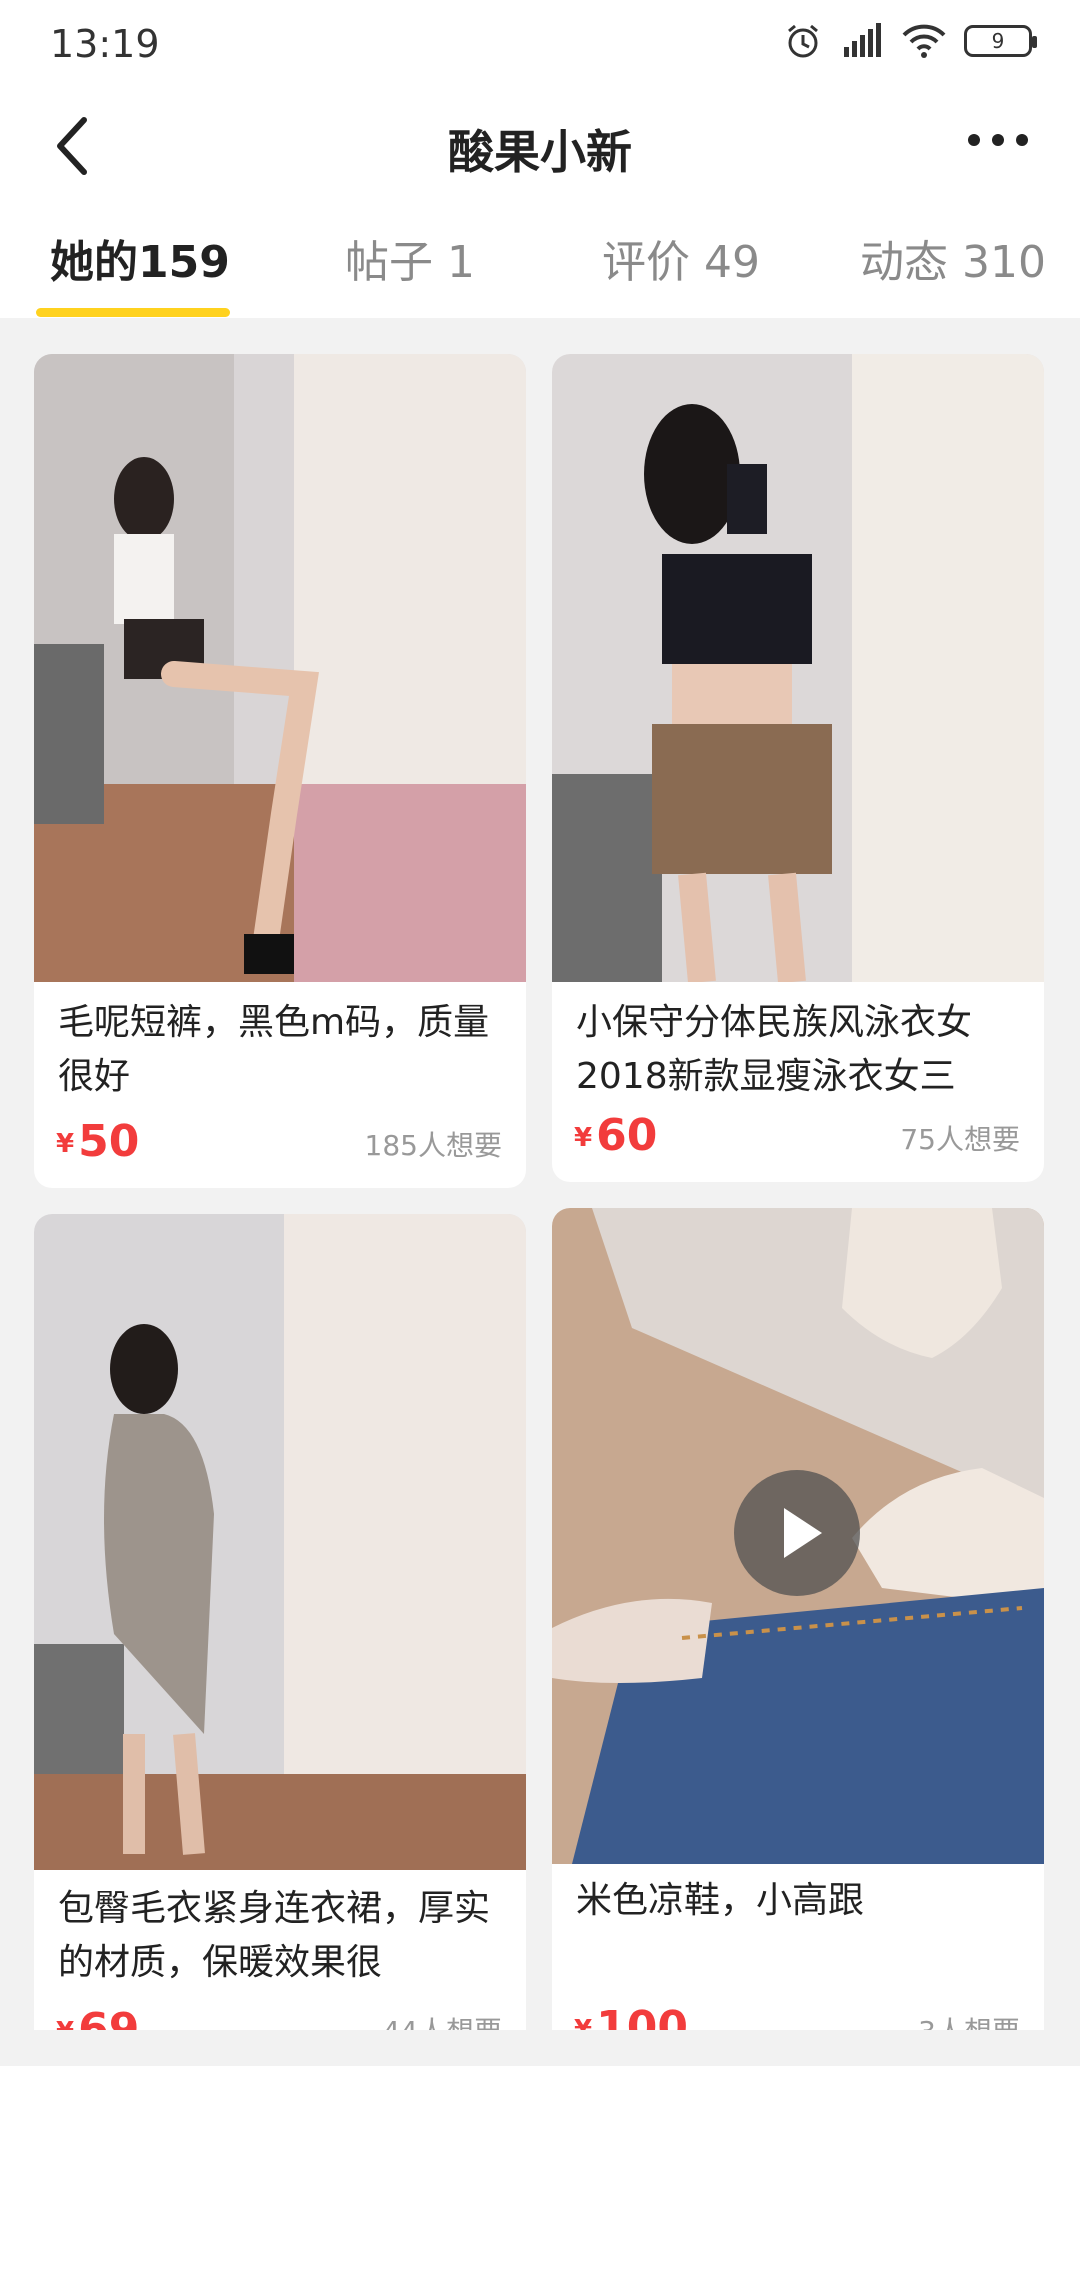 This screenshot has width=1080, height=2280. What do you see at coordinates (953, 258) in the screenshot?
I see `tab-activity: 动态 310` at bounding box center [953, 258].